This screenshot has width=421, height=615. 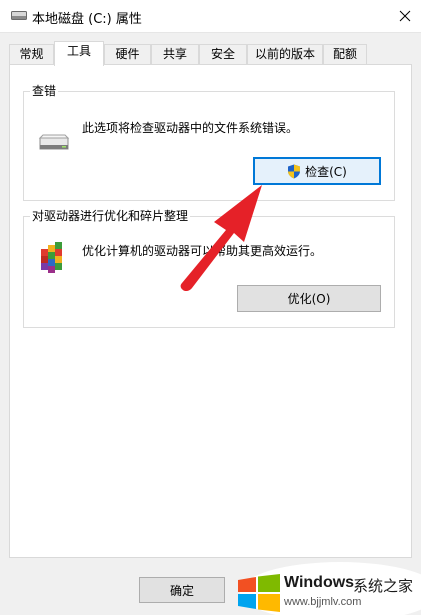 I want to click on watermark-suffix: 系统之家, so click(x=383, y=586).